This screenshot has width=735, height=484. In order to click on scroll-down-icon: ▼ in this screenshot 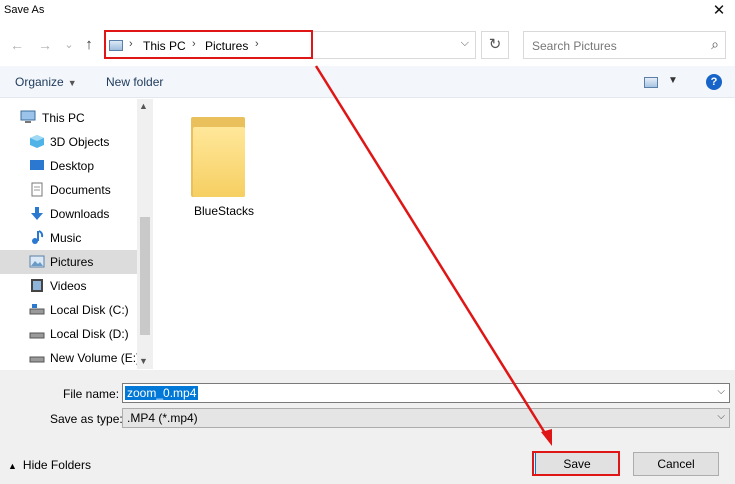, I will do `click(143, 361)`.